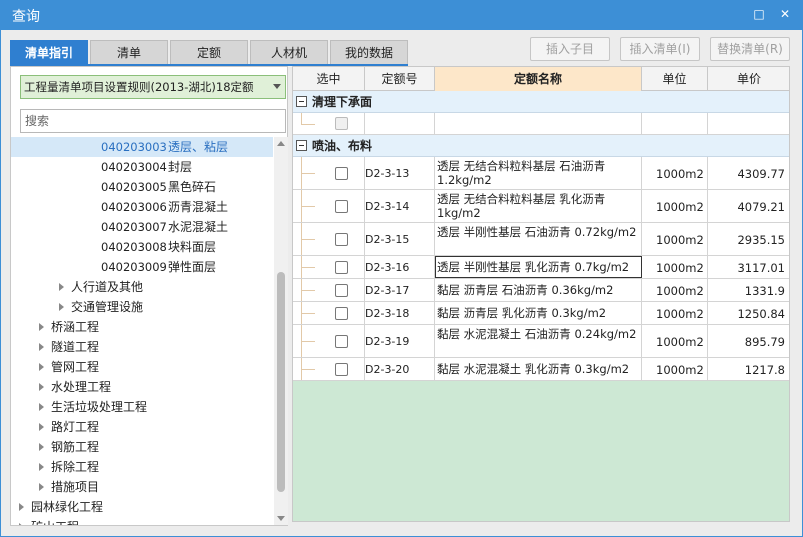 The height and width of the screenshot is (537, 803). What do you see at coordinates (142, 447) in the screenshot?
I see `tree-item: 钢筋工程` at bounding box center [142, 447].